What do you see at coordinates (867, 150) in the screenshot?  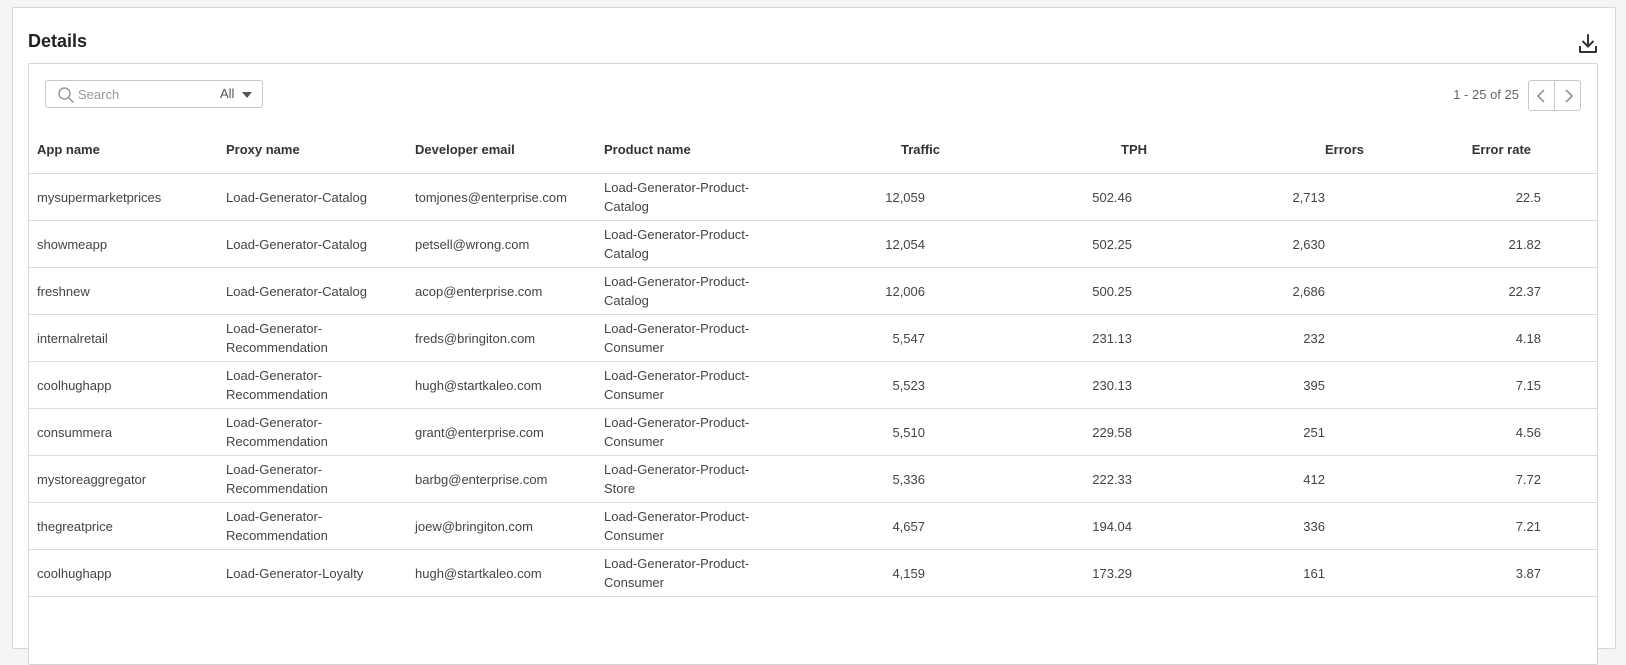 I see `column-header-traffic: Traffic` at bounding box center [867, 150].